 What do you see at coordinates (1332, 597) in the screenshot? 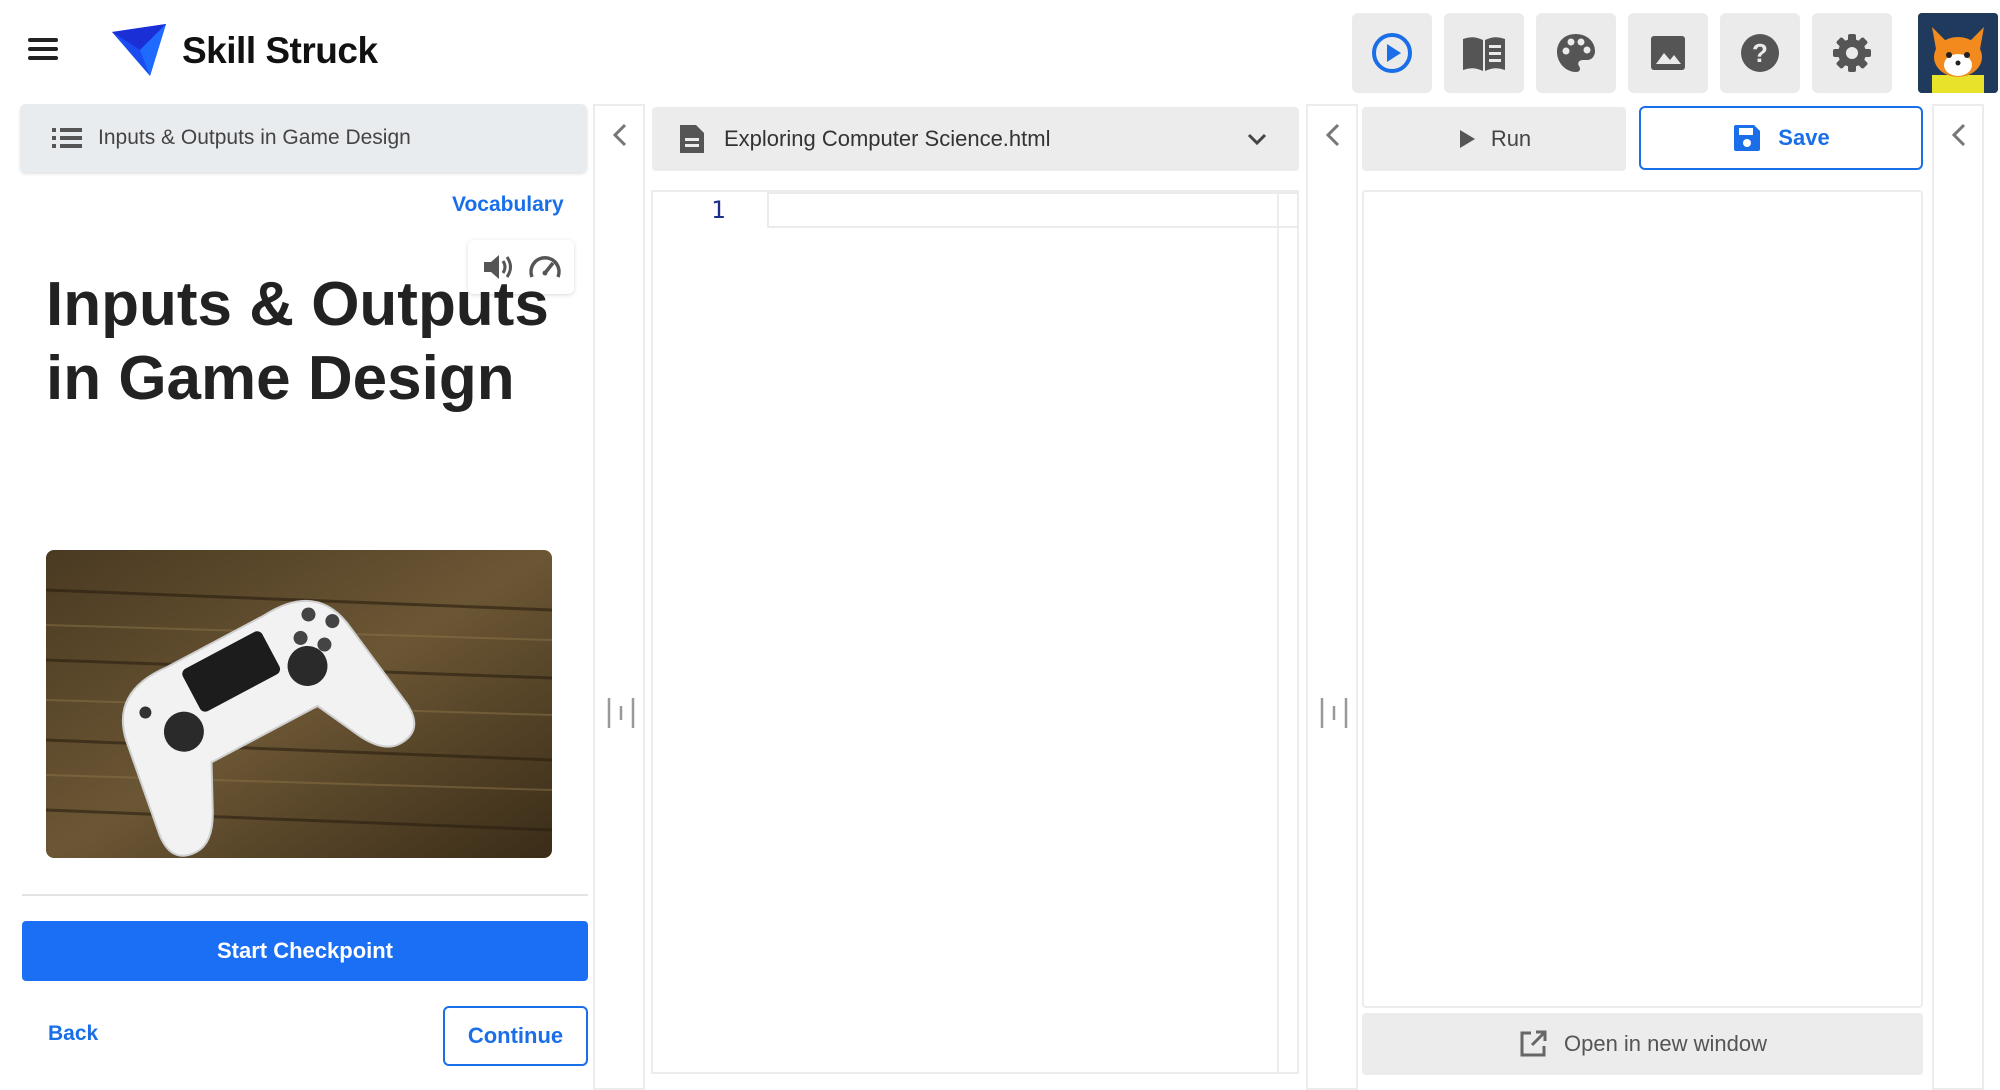
I see `editor-pane-rail` at bounding box center [1332, 597].